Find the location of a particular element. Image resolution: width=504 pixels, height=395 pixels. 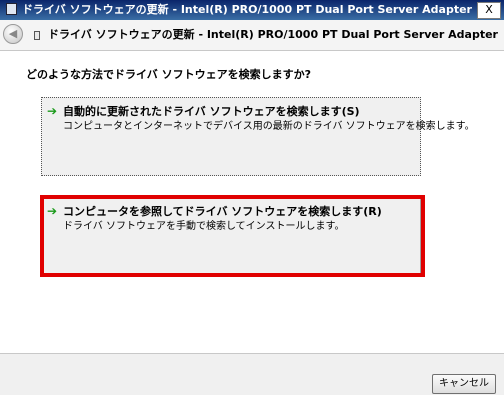

device-icon is located at coordinates (37, 35).